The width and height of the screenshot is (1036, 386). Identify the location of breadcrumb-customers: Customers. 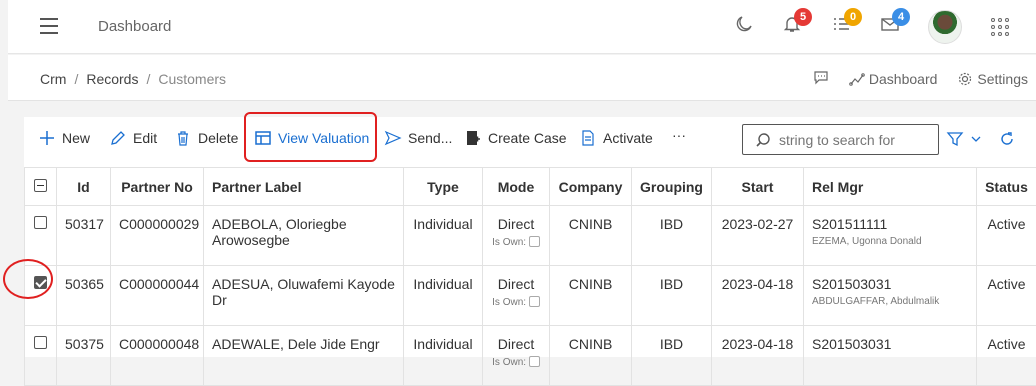
(192, 79).